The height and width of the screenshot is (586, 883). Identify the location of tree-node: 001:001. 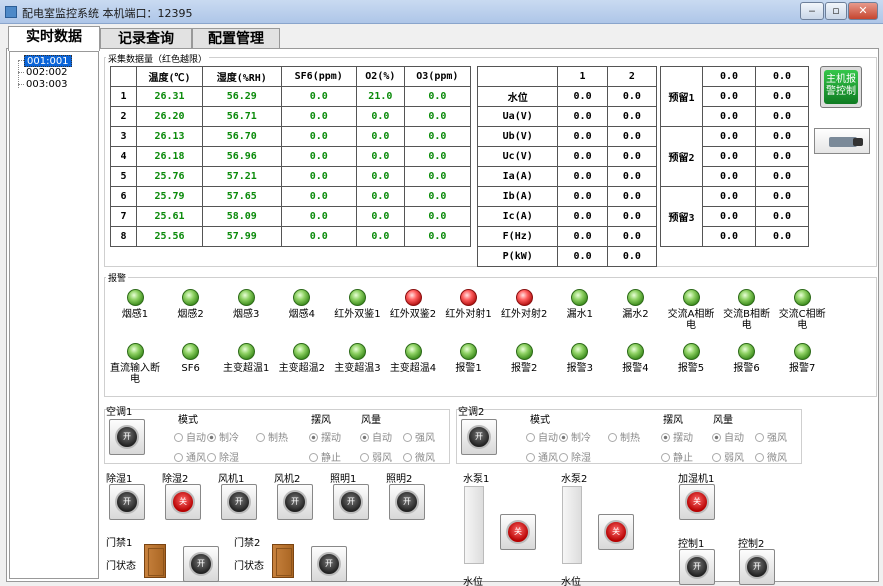
(48, 61).